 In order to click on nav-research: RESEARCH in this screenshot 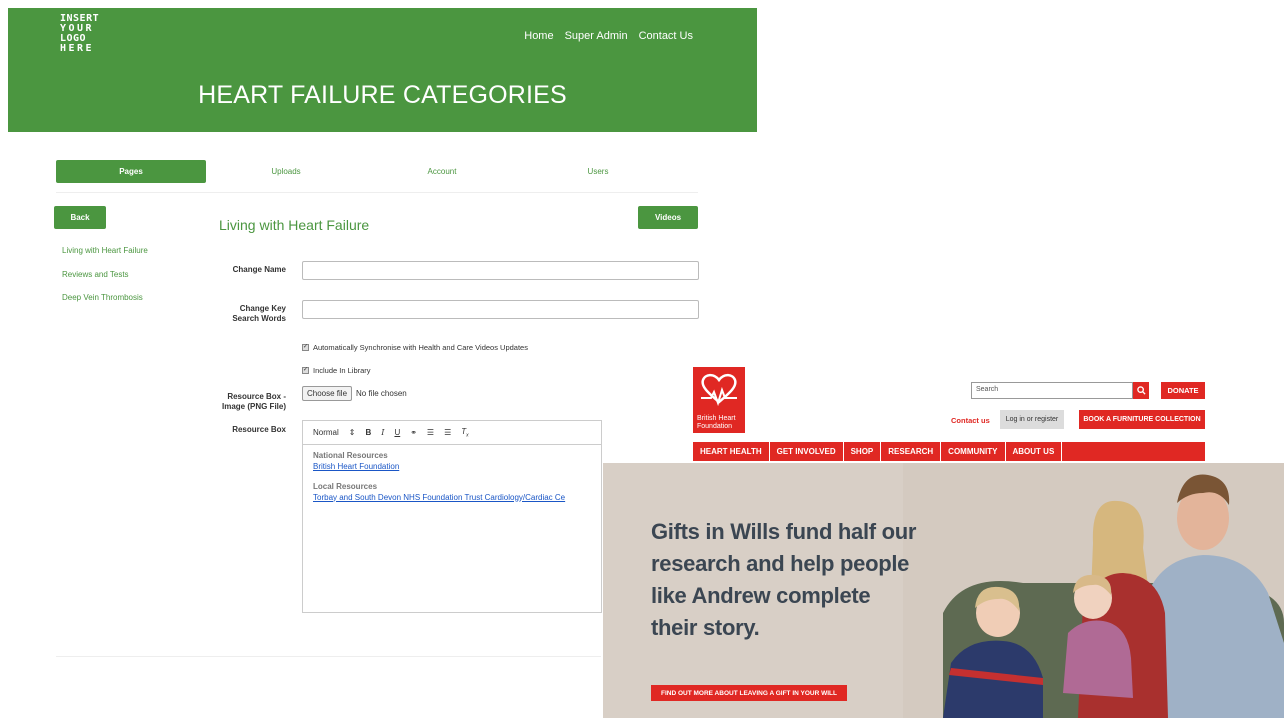, I will do `click(911, 451)`.